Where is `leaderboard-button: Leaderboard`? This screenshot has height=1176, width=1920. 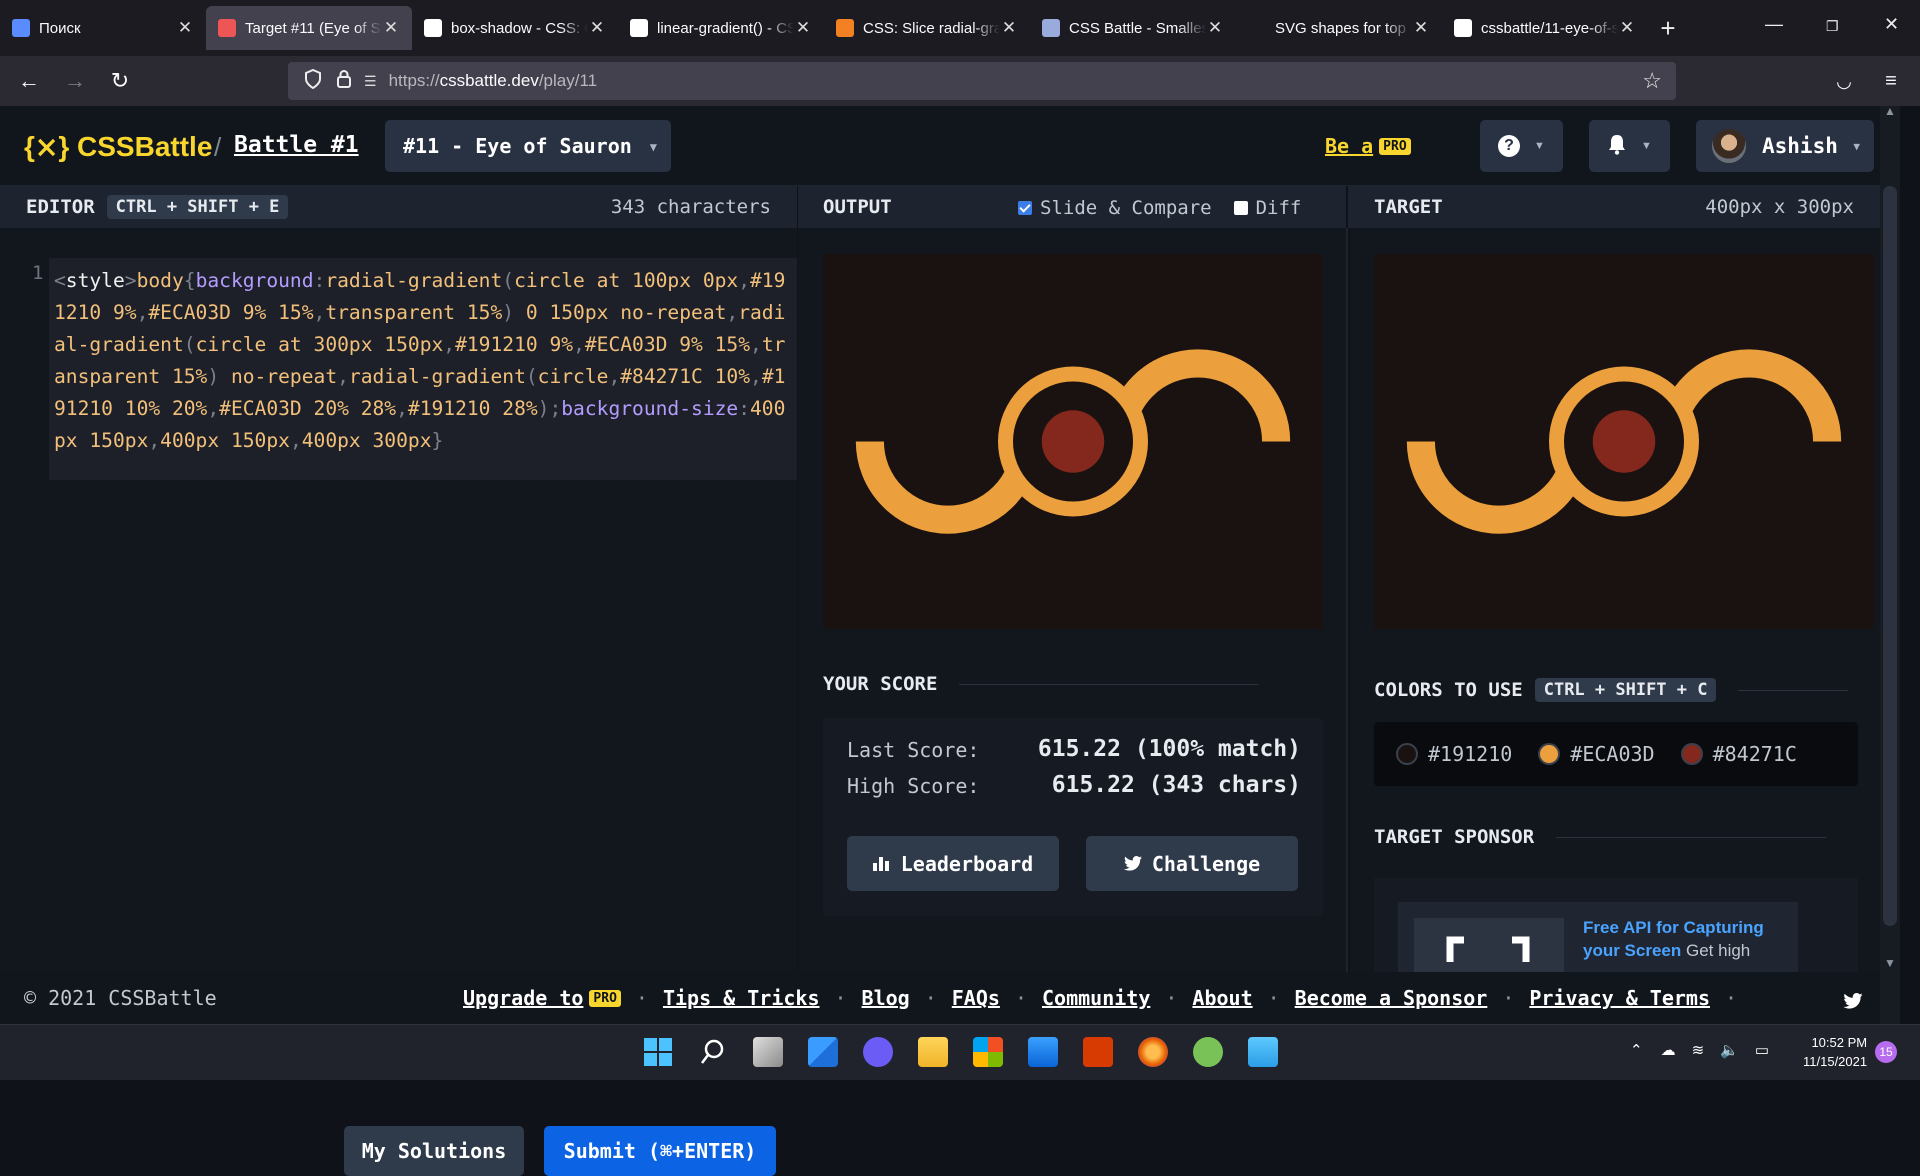
leaderboard-button: Leaderboard is located at coordinates (953, 863).